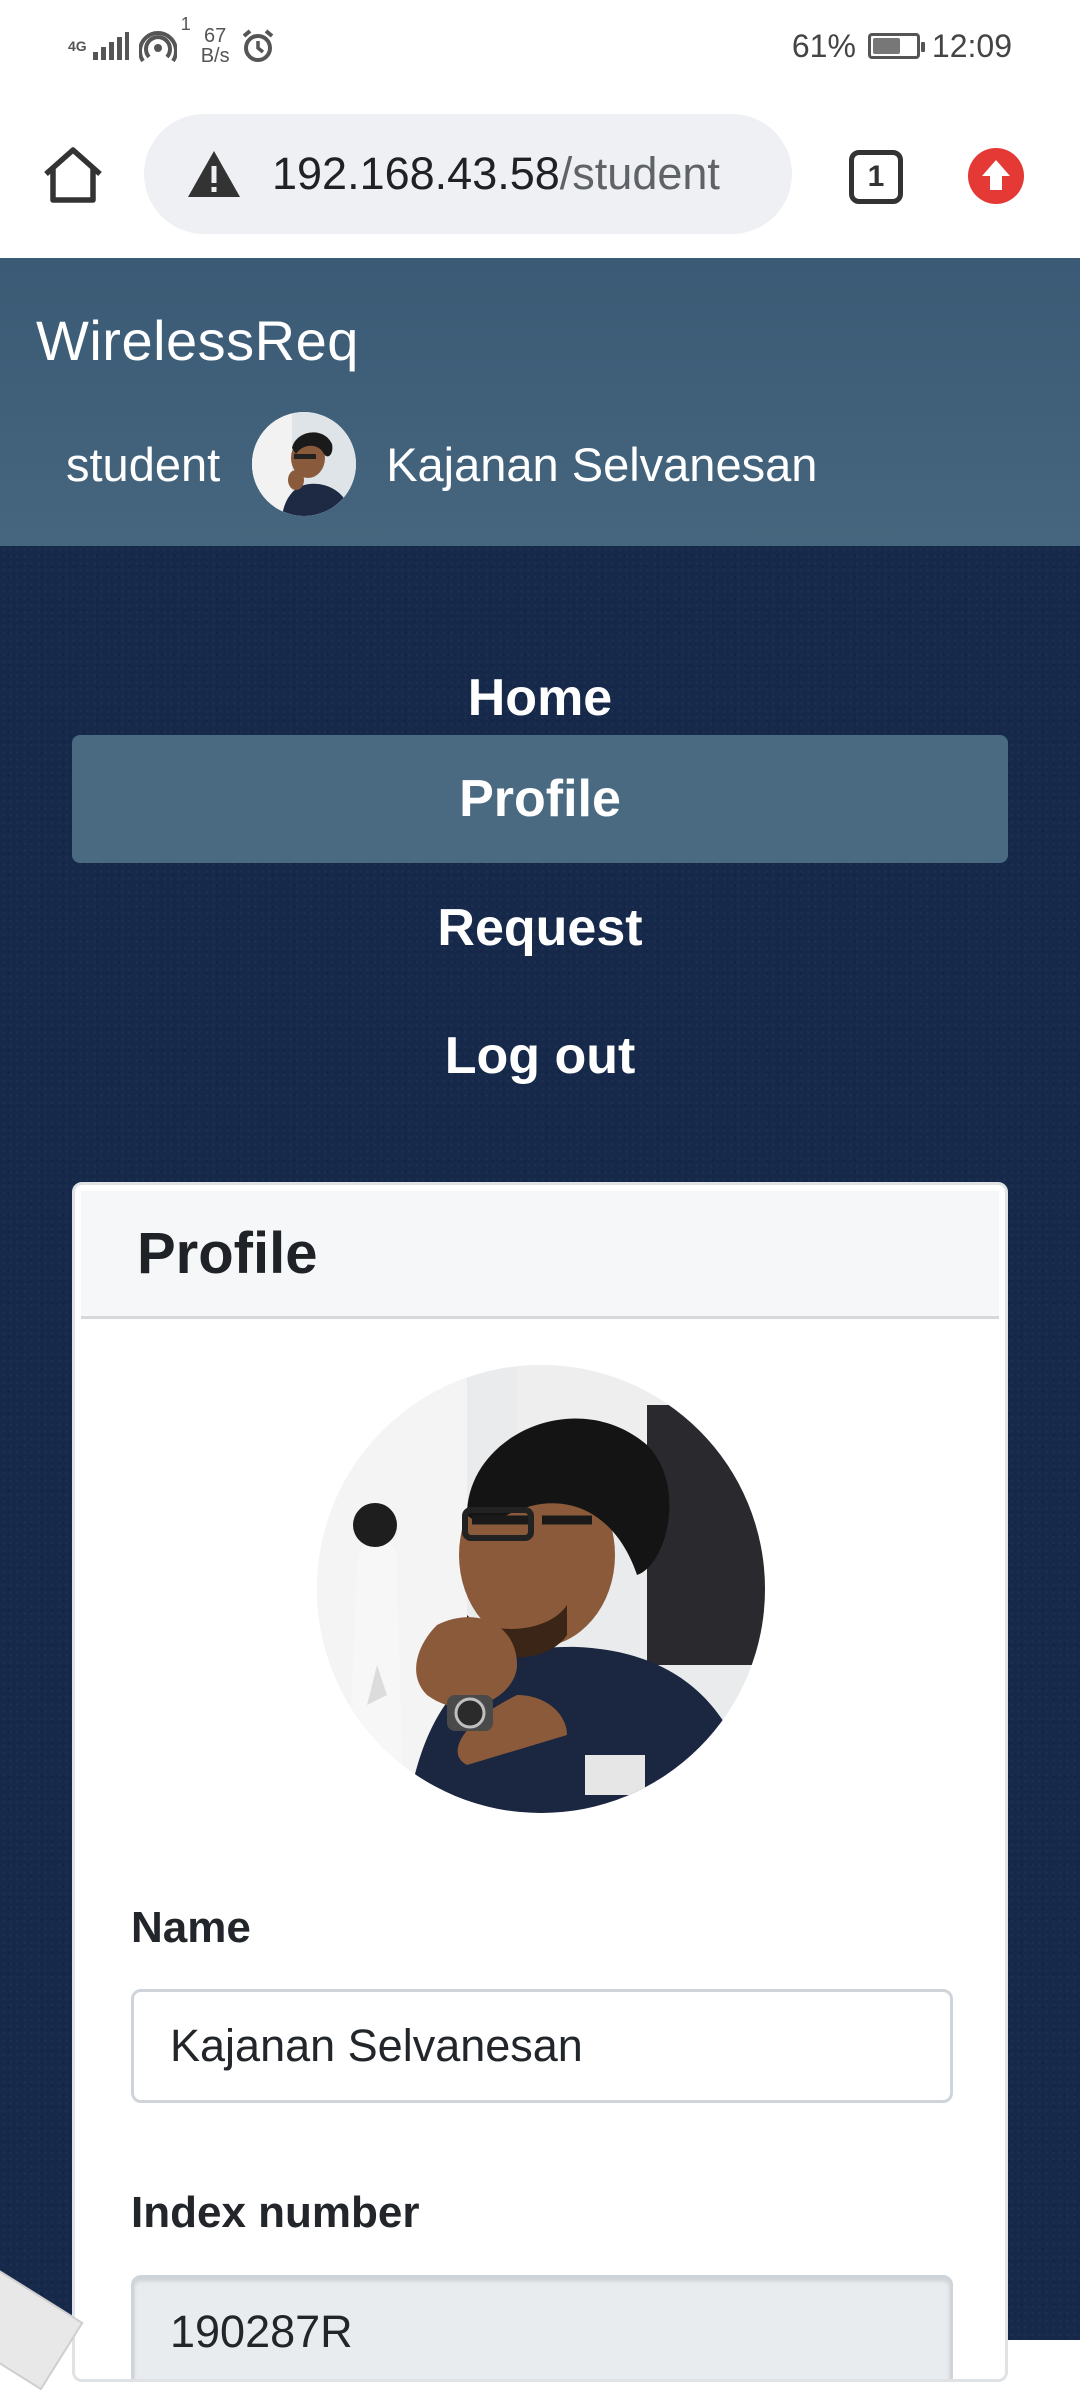 This screenshot has width=1080, height=2390. What do you see at coordinates (540, 46) in the screenshot?
I see `status-bar: 4G 1 67 B/s 61% 12:09` at bounding box center [540, 46].